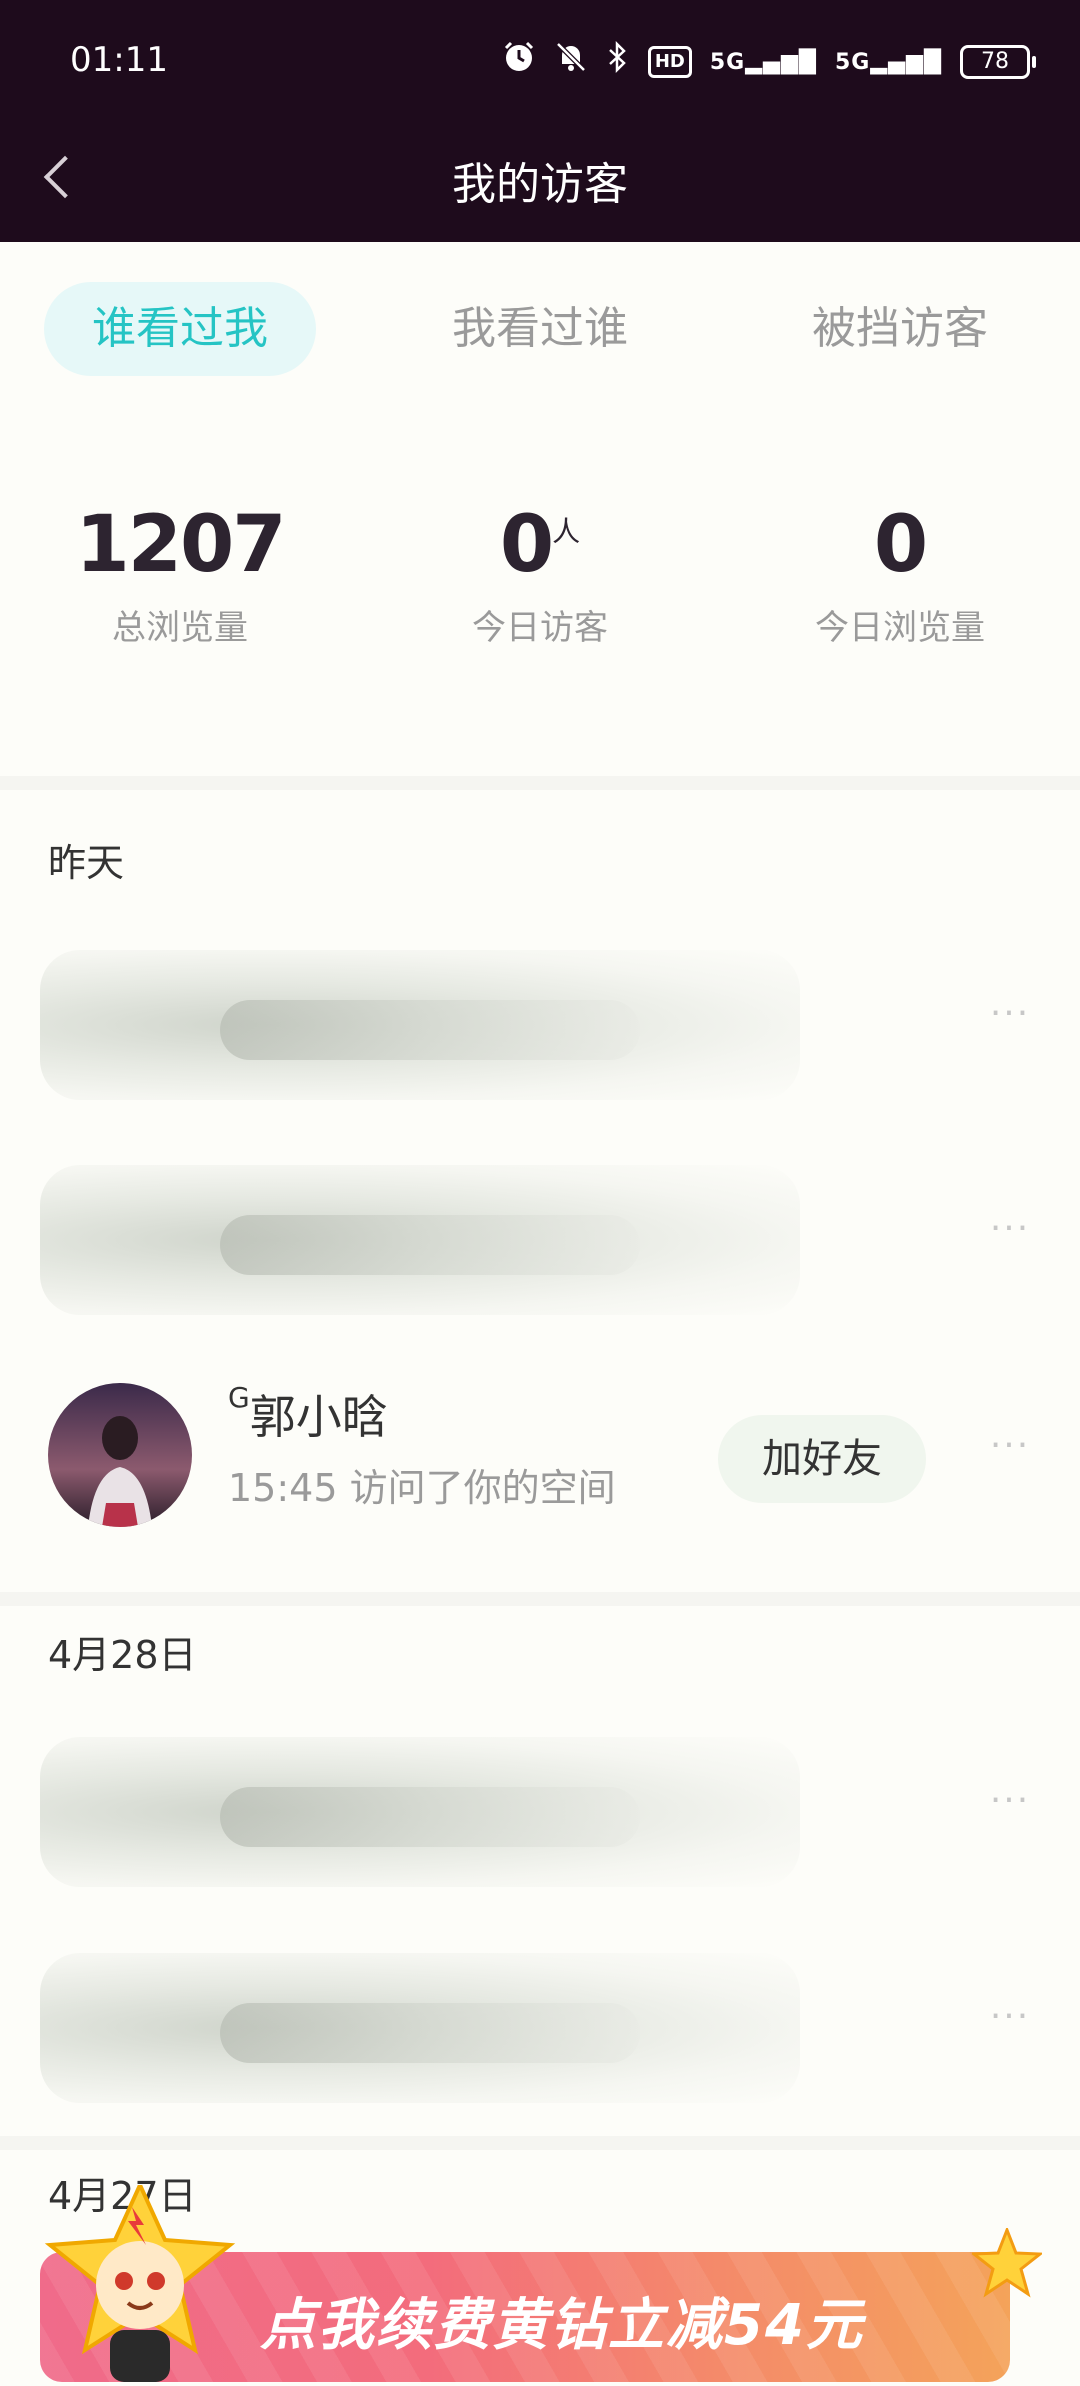 The width and height of the screenshot is (1080, 2386). I want to click on header-bar: 01:11 HD 5G▂▄▆█ 5G▂▄▆█ 78 我的访客, so click(540, 121).